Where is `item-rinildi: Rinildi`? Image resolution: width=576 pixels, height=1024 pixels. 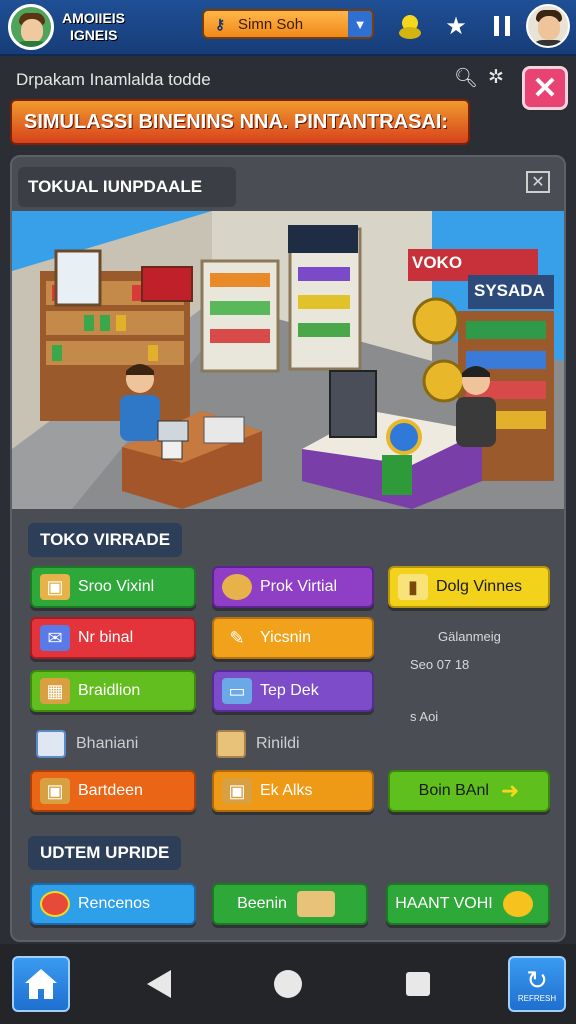
item-rinildi: Rinildi is located at coordinates (296, 744).